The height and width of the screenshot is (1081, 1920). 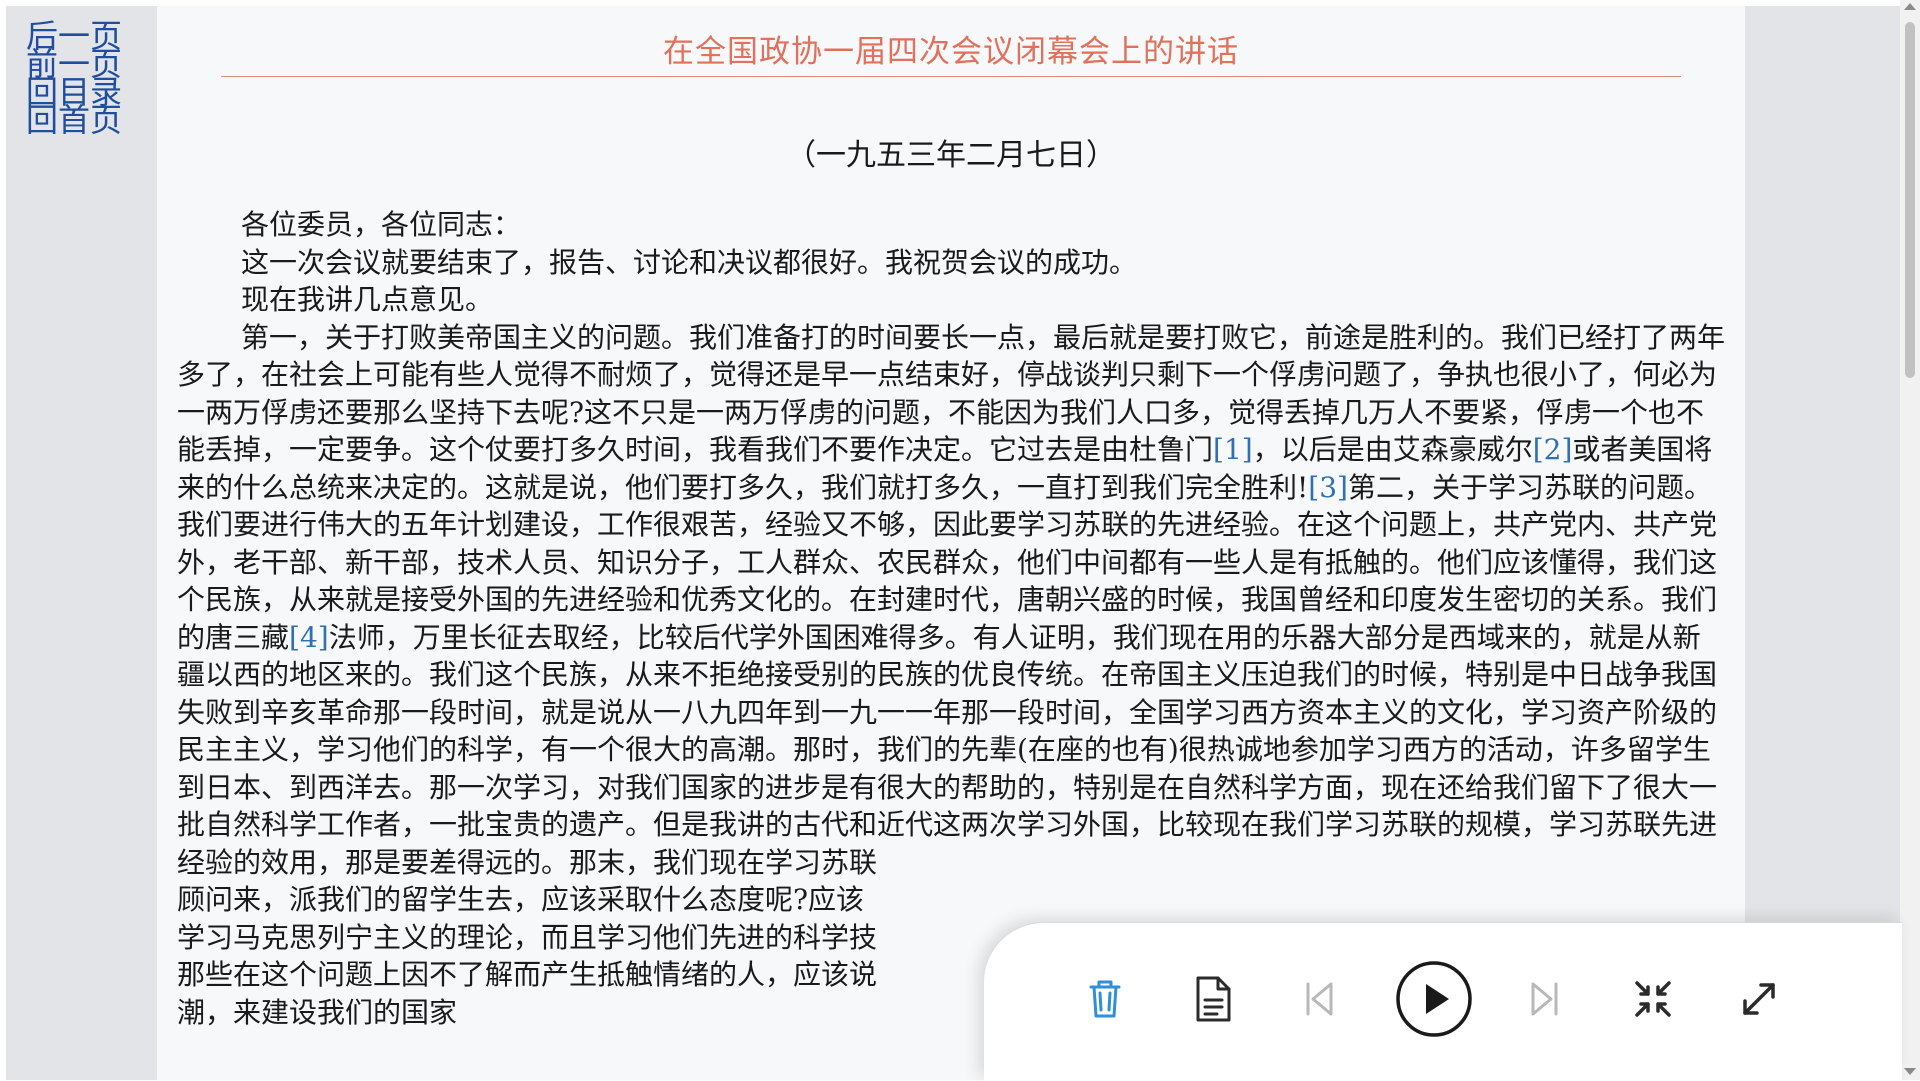 I want to click on delete-button, so click(x=1105, y=999).